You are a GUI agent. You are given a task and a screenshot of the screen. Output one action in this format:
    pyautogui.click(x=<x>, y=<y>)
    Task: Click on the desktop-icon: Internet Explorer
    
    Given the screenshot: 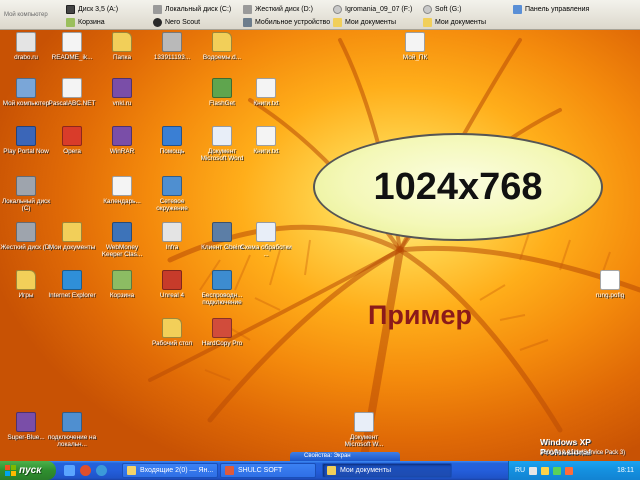 What is the action you would take?
    pyautogui.click(x=72, y=284)
    